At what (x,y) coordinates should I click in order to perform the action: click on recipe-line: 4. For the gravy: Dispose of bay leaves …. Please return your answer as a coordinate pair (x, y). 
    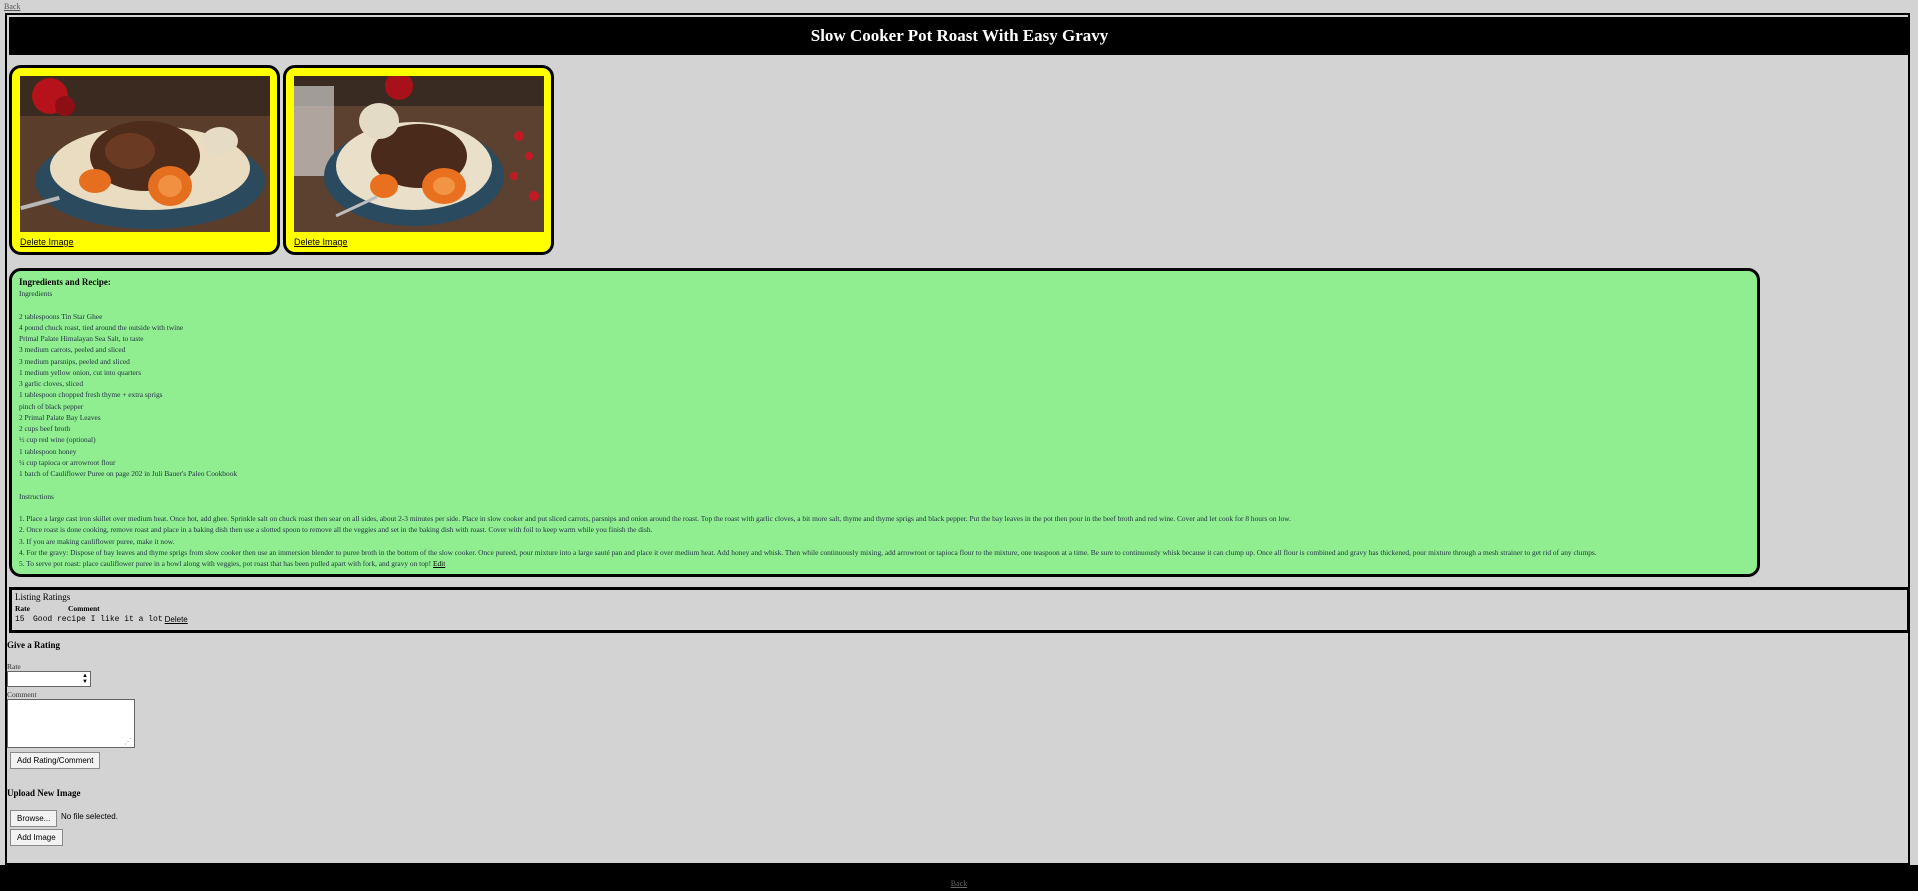
    Looking at the image, I should click on (808, 552).